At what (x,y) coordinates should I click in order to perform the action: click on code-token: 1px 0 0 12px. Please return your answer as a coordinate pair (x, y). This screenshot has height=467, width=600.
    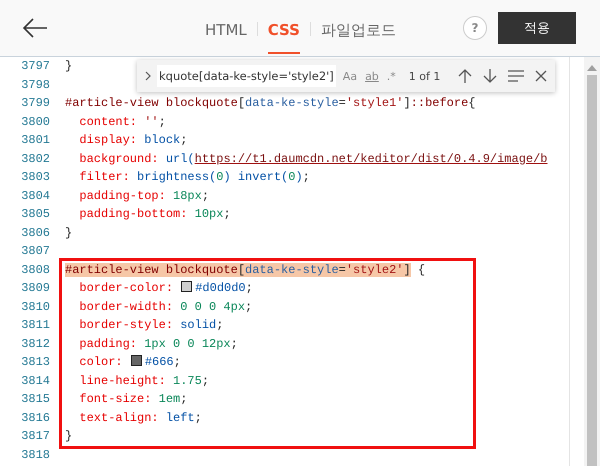
    Looking at the image, I should click on (187, 343).